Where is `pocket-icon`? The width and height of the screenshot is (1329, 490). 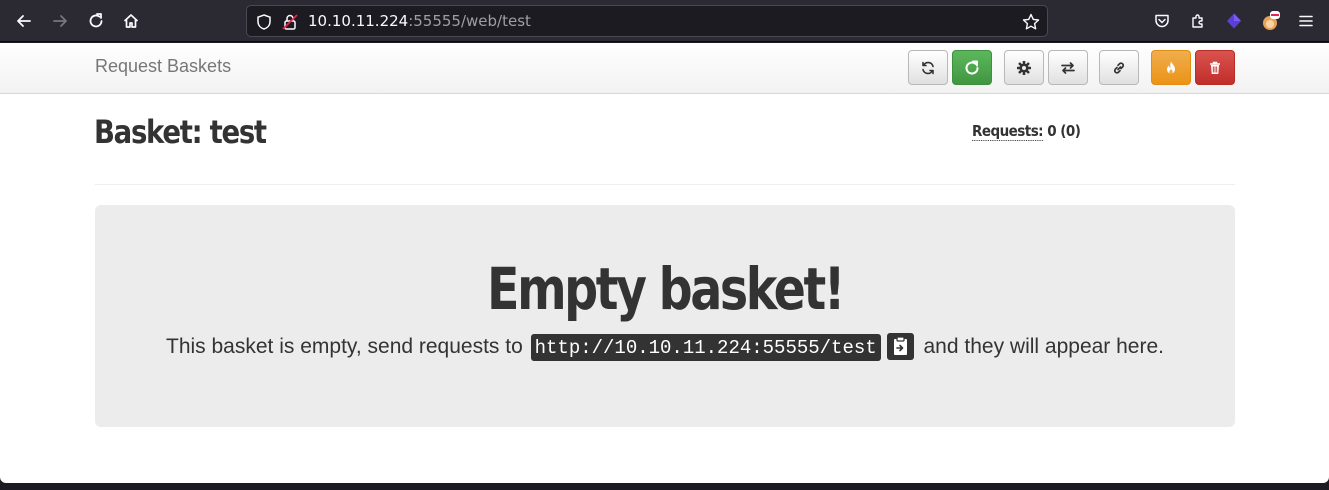
pocket-icon is located at coordinates (1162, 21).